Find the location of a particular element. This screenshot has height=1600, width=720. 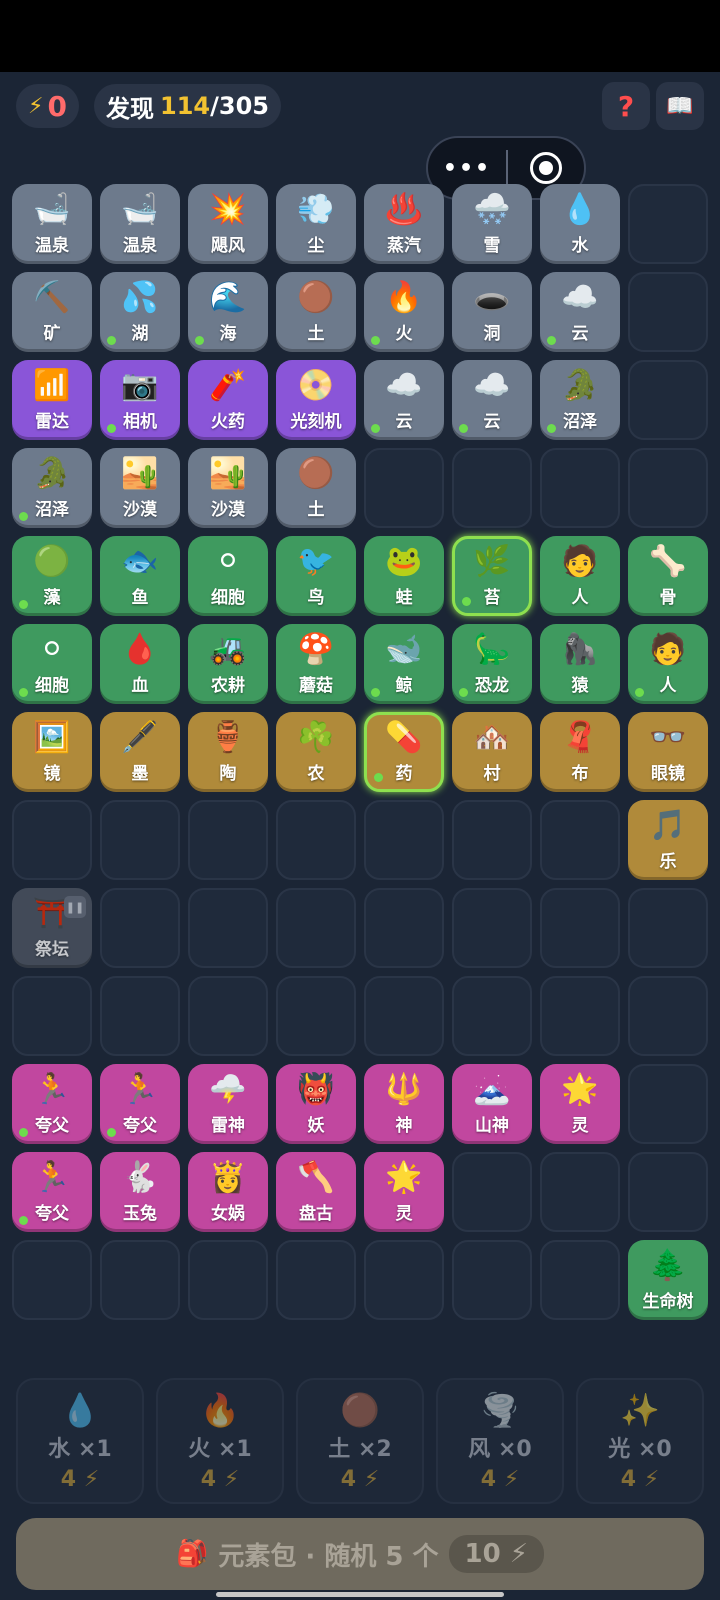

energy-value: 0 is located at coordinates (57, 106).